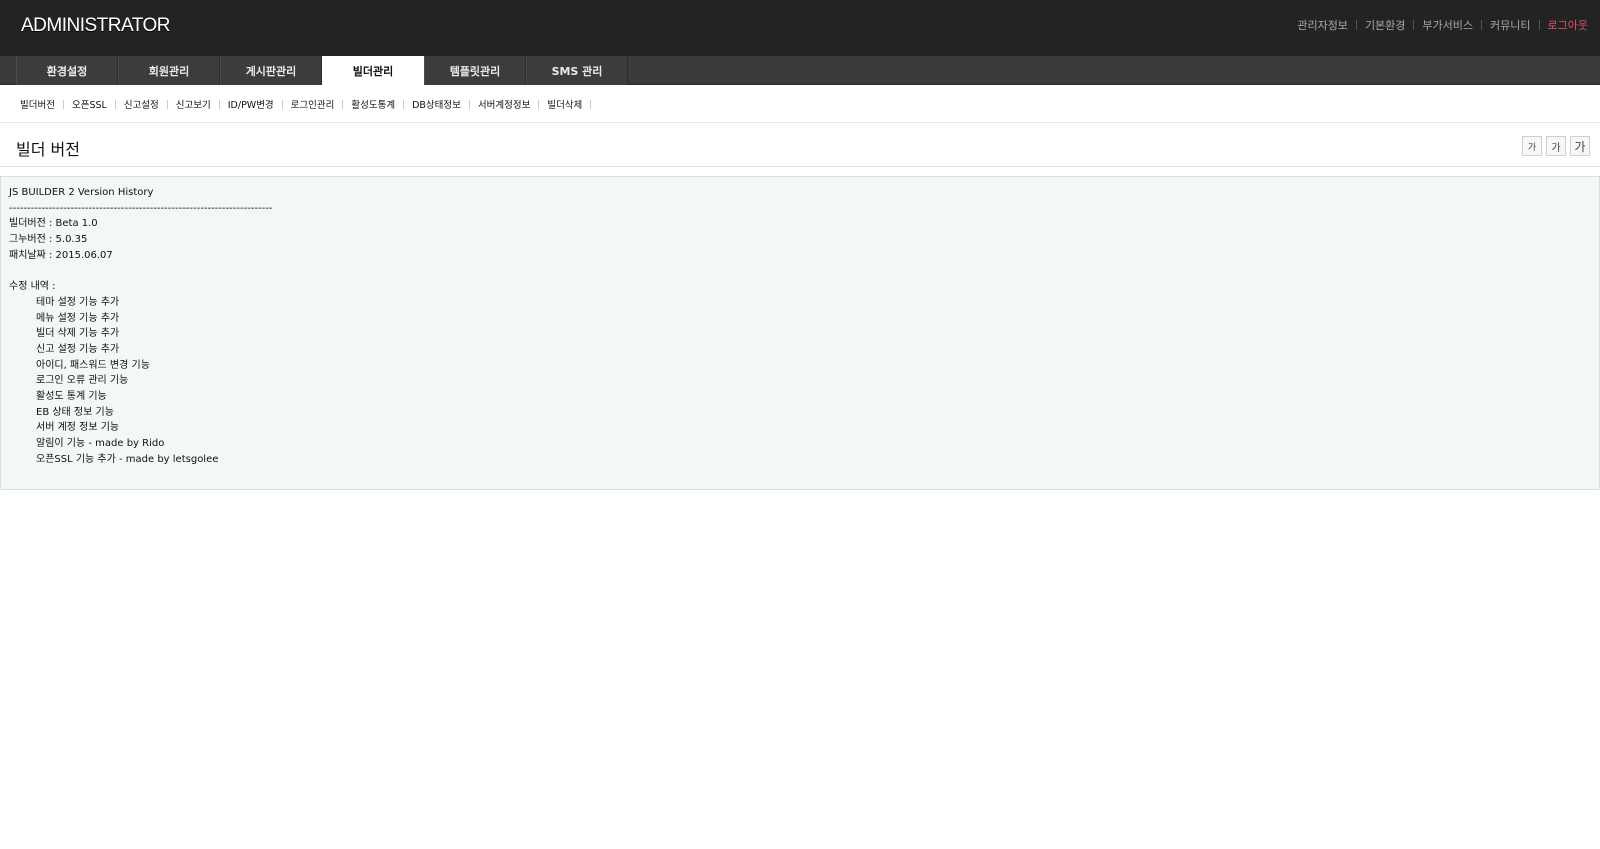 Image resolution: width=1600 pixels, height=849 pixels. I want to click on font-size-medium-button: 가, so click(1556, 146).